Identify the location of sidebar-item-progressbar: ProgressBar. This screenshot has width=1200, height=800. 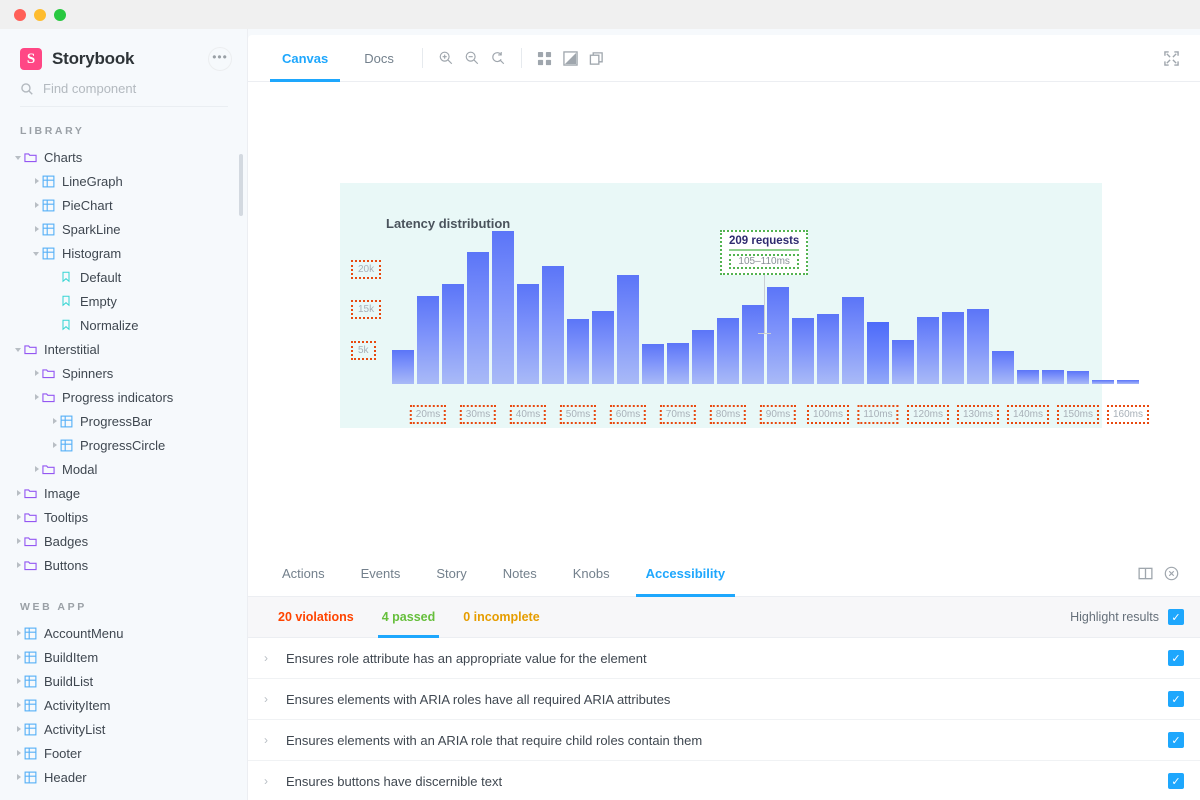
(124, 421).